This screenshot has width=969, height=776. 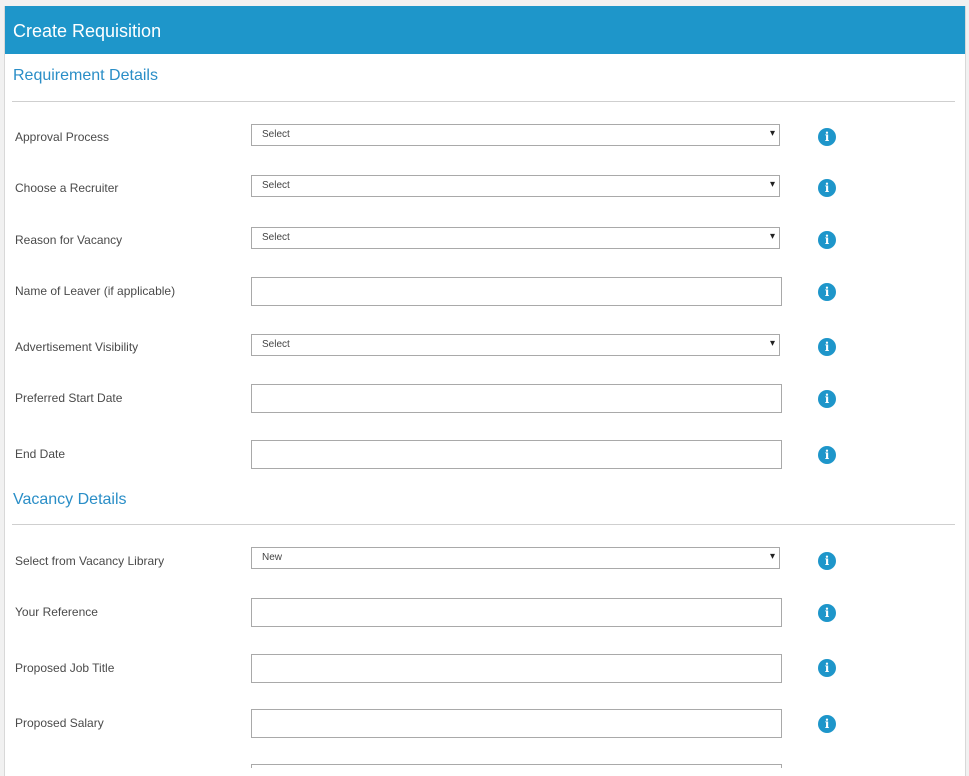 What do you see at coordinates (85, 75) in the screenshot?
I see `section-title-requirement-details: Requirement Details` at bounding box center [85, 75].